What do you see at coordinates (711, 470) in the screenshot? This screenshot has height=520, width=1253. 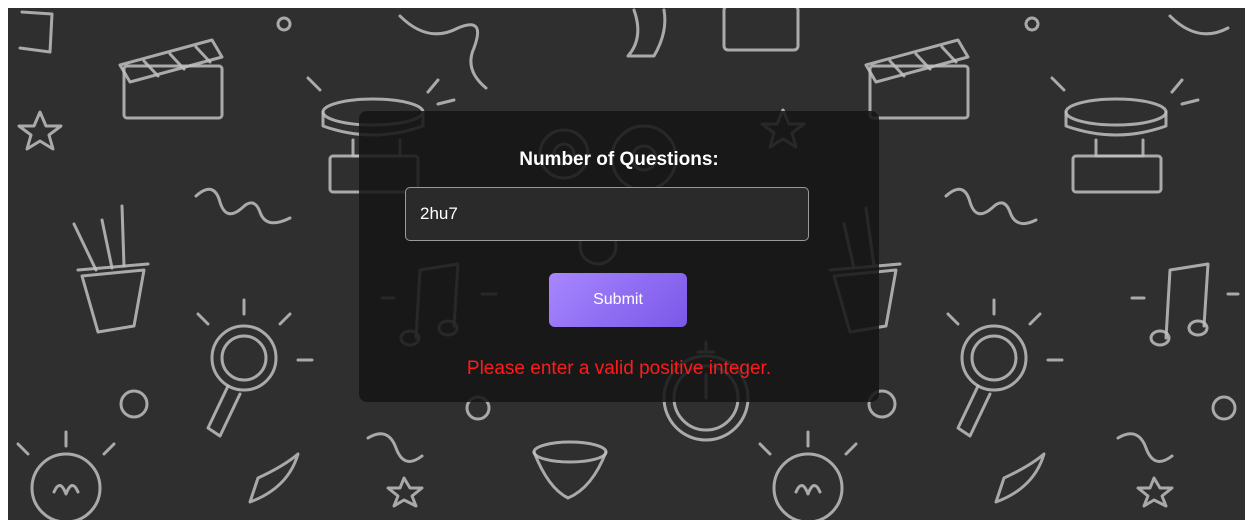 I see `confetti-icon` at bounding box center [711, 470].